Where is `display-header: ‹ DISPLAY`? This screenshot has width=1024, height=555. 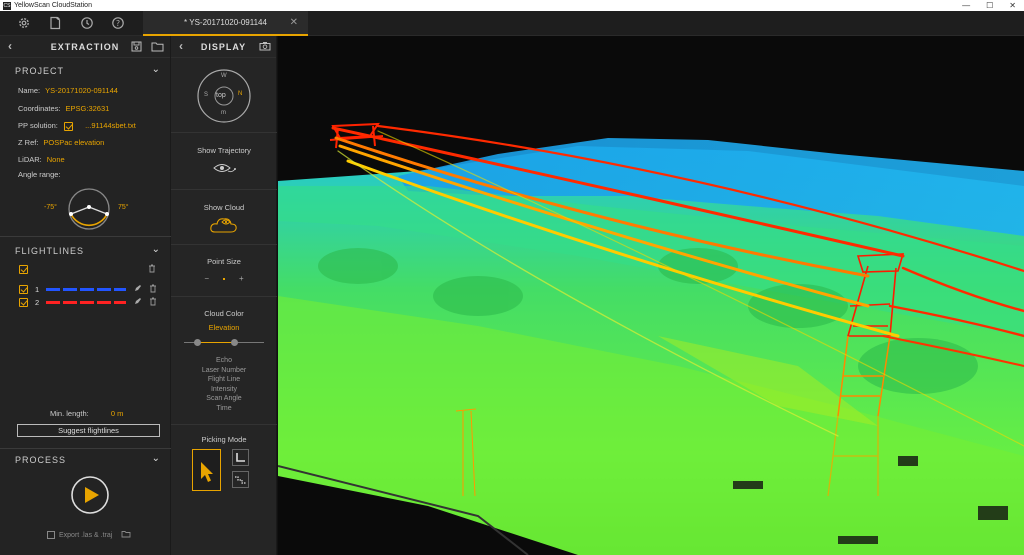 display-header: ‹ DISPLAY is located at coordinates (223, 47).